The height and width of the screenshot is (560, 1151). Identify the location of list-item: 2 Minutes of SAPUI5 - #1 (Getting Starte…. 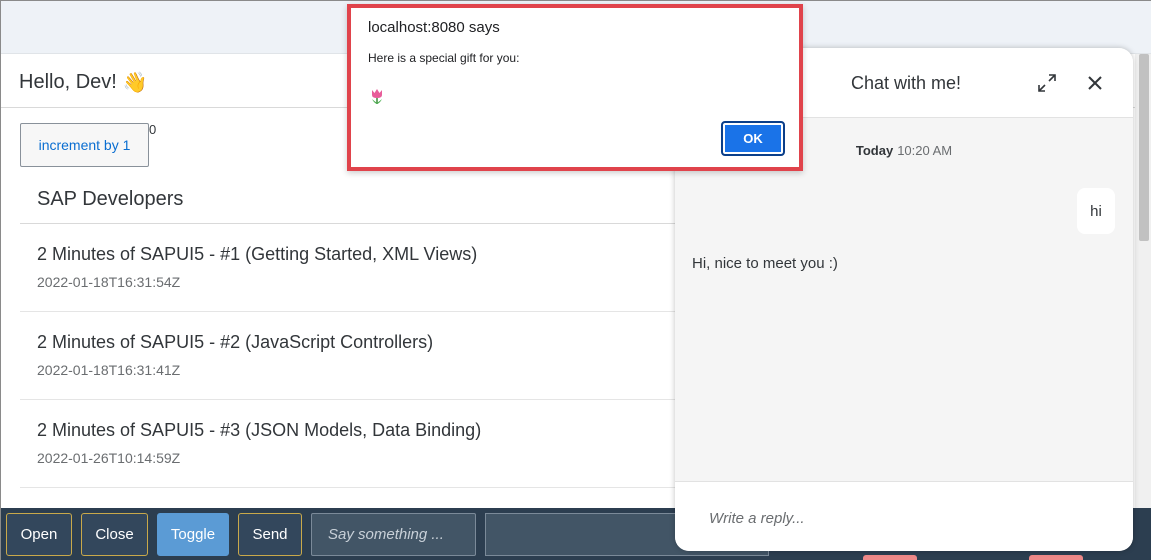
(380, 268).